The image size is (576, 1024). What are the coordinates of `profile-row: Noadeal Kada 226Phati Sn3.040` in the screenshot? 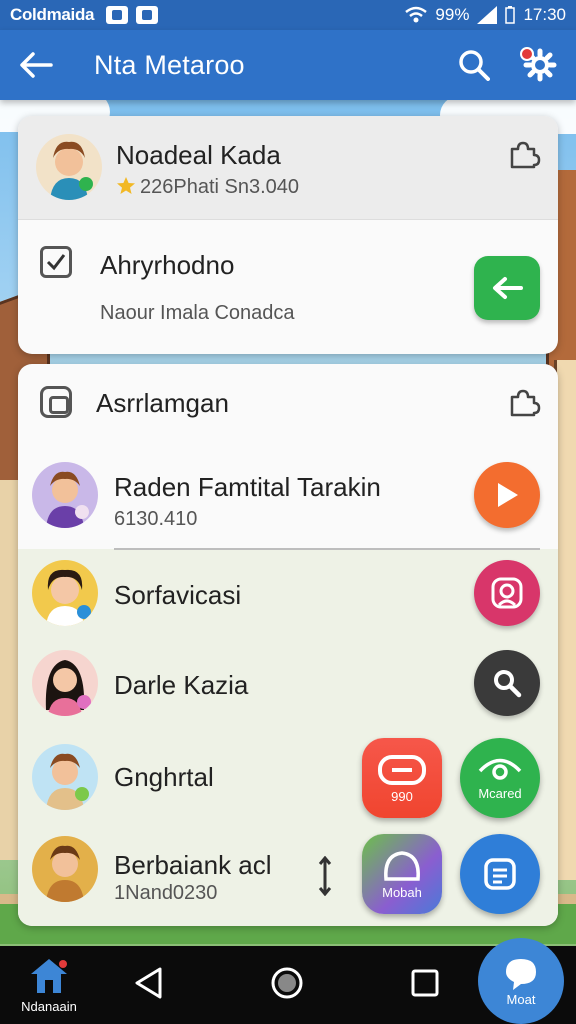 It's located at (288, 168).